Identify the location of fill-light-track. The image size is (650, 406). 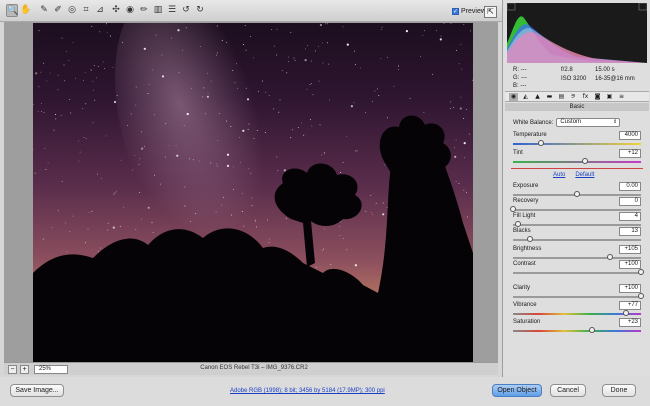
(577, 225).